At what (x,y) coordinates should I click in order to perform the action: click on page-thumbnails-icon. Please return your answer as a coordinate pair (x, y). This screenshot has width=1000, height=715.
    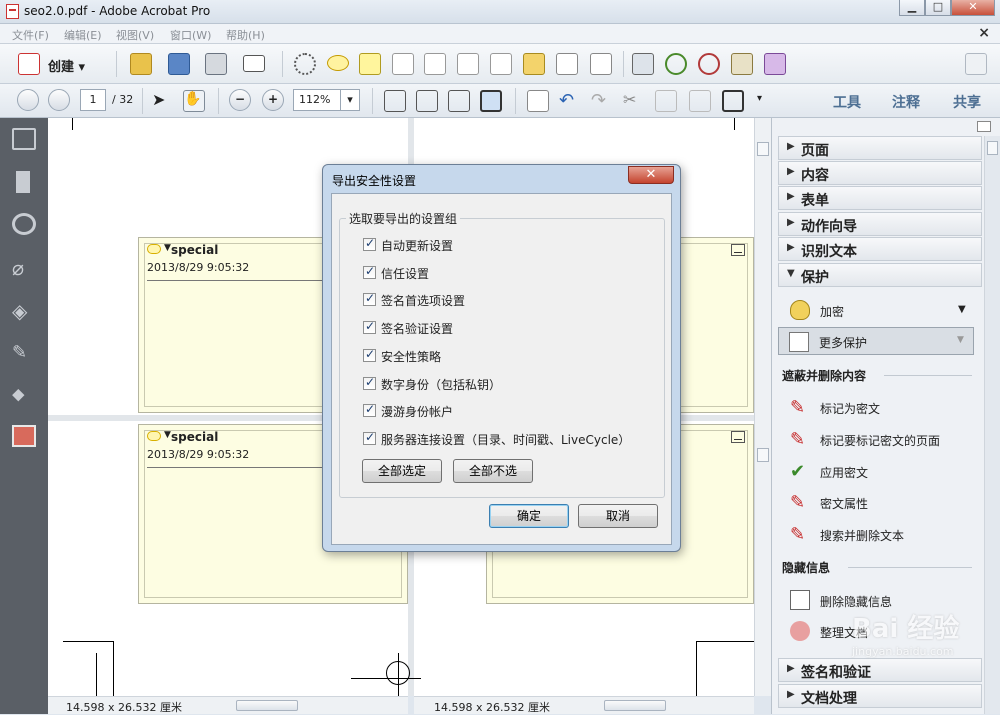
    Looking at the image, I should click on (24, 139).